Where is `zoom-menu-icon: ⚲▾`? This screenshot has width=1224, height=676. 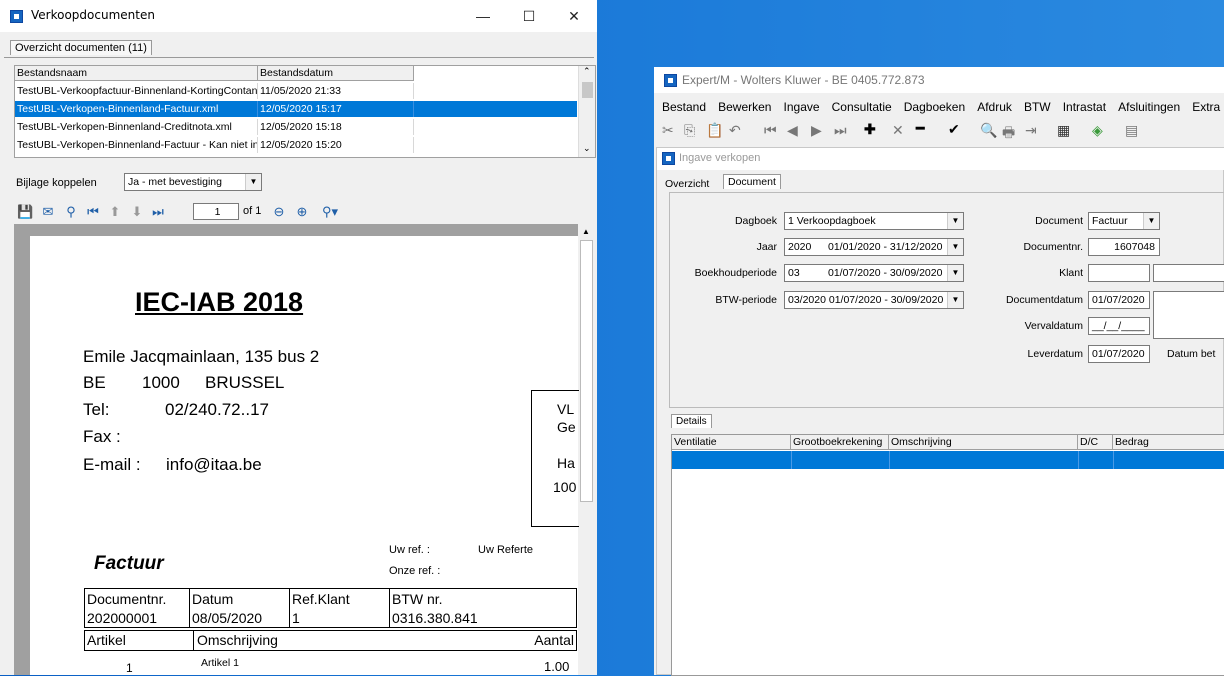 zoom-menu-icon: ⚲▾ is located at coordinates (330, 212).